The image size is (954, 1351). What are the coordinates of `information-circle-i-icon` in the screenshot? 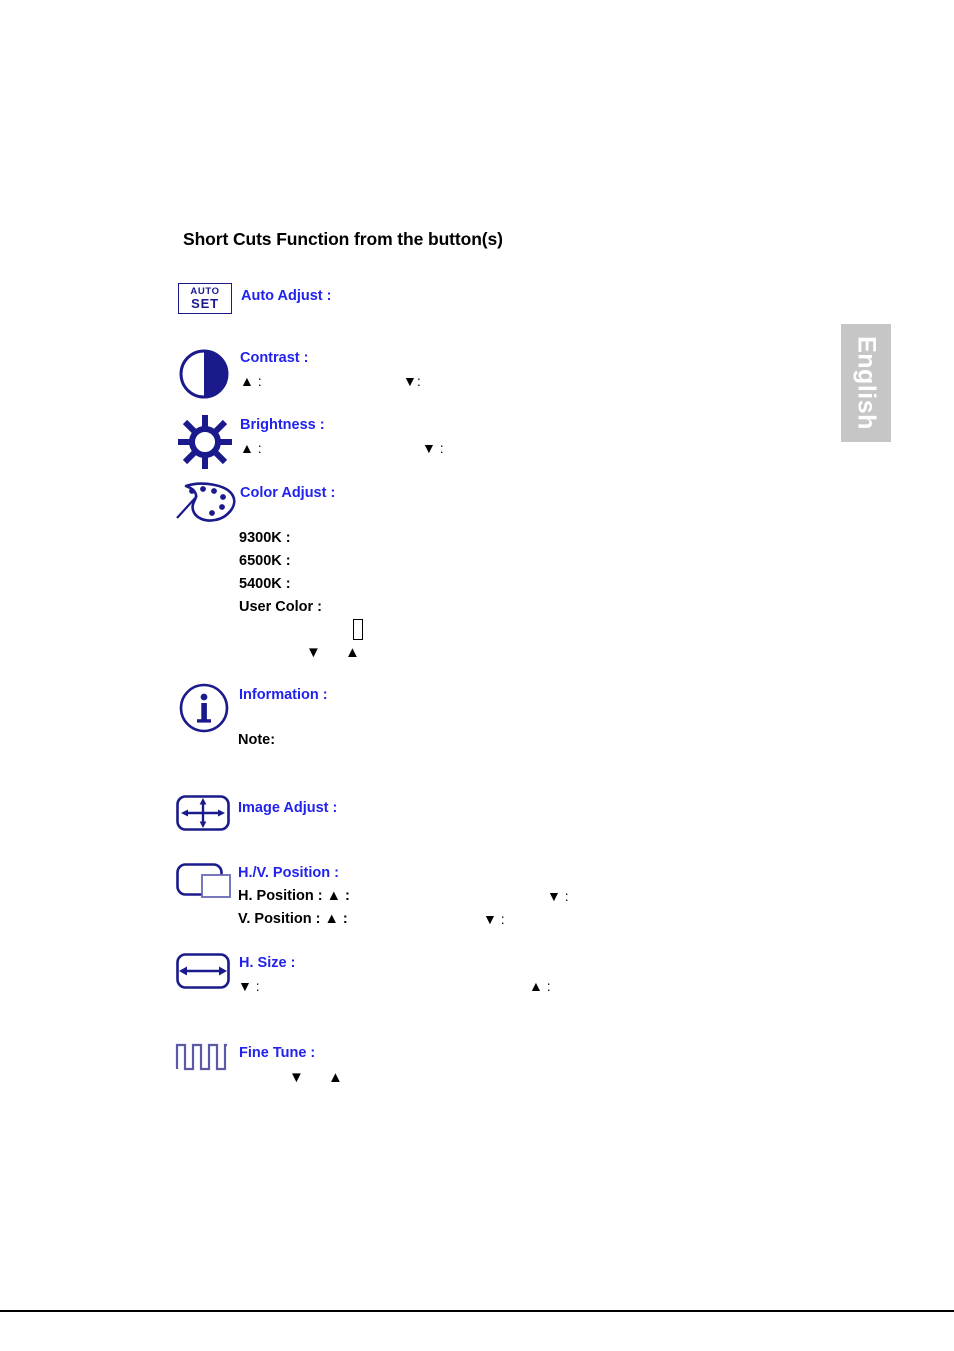 It's located at (204, 708).